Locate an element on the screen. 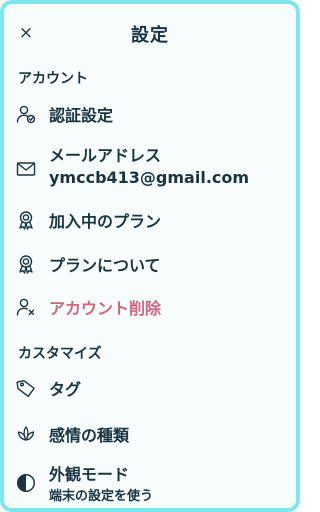 The height and width of the screenshot is (512, 320). appearance-value: 端末の設定を使う is located at coordinates (101, 496).